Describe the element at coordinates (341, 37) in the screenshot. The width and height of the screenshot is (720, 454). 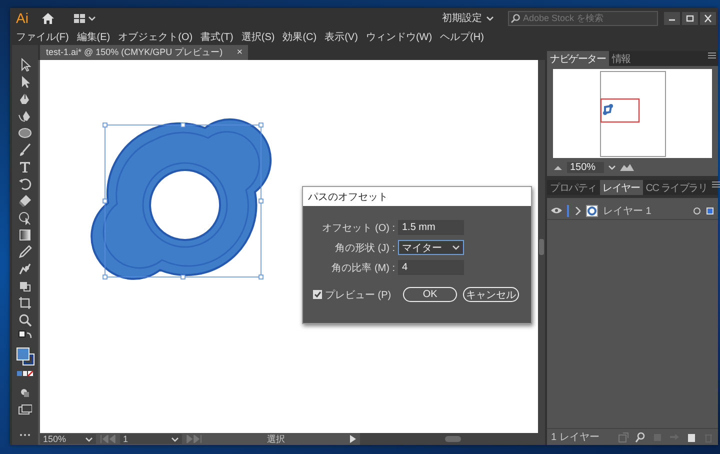
I see `menu-item: 表示(V)` at that location.